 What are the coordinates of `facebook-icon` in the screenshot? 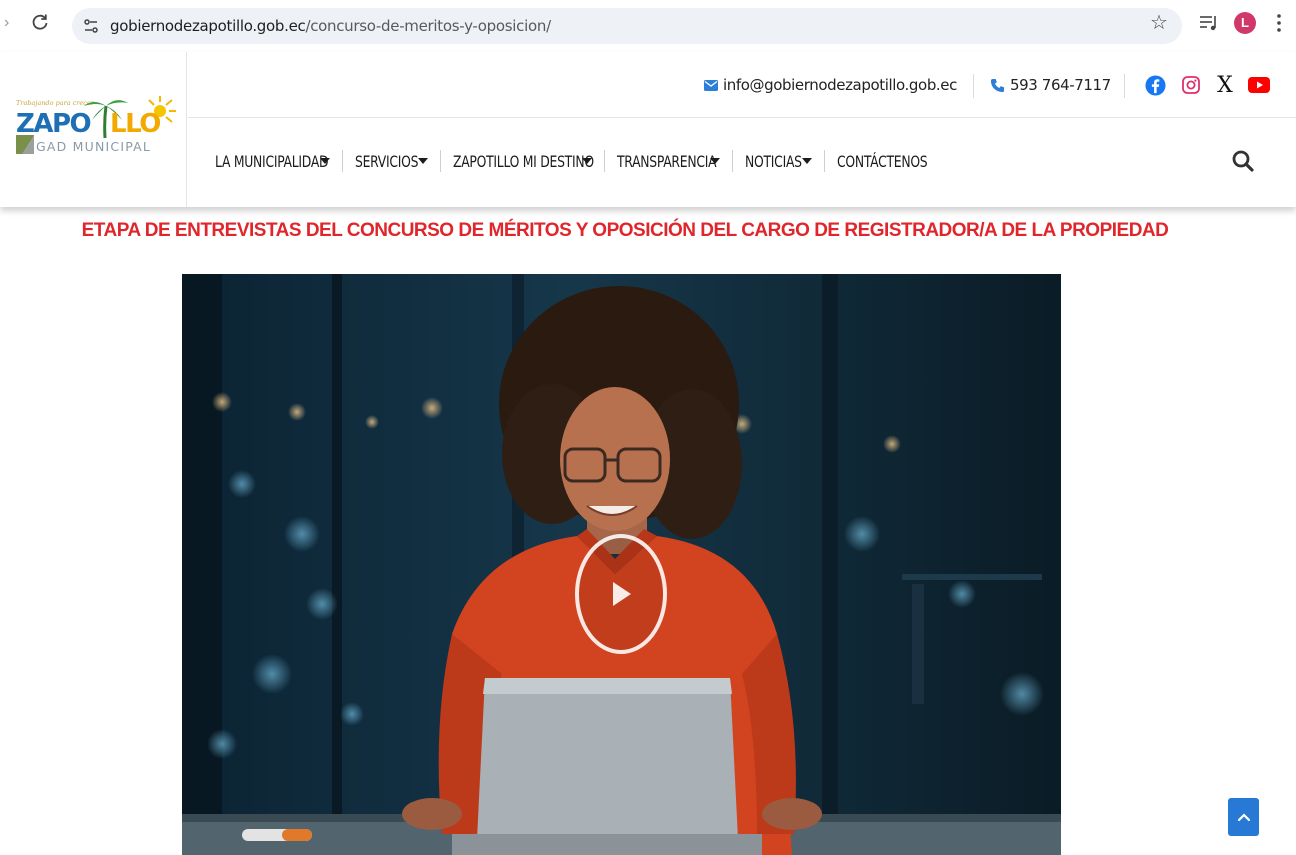 It's located at (1155, 85).